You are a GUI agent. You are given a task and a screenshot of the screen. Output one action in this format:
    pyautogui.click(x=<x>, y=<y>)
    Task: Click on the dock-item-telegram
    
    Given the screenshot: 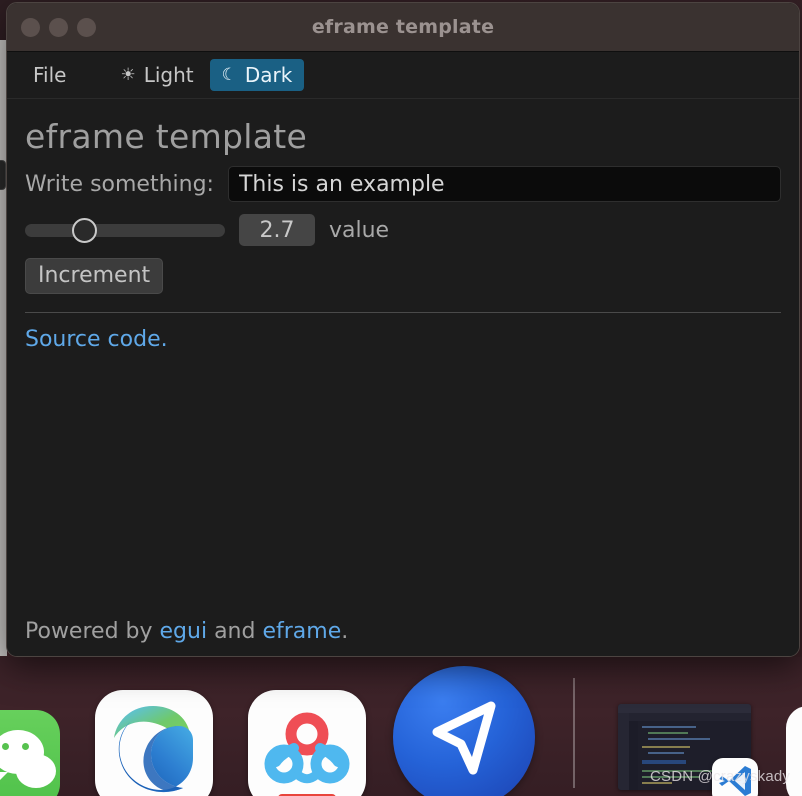 What is the action you would take?
    pyautogui.click(x=464, y=731)
    